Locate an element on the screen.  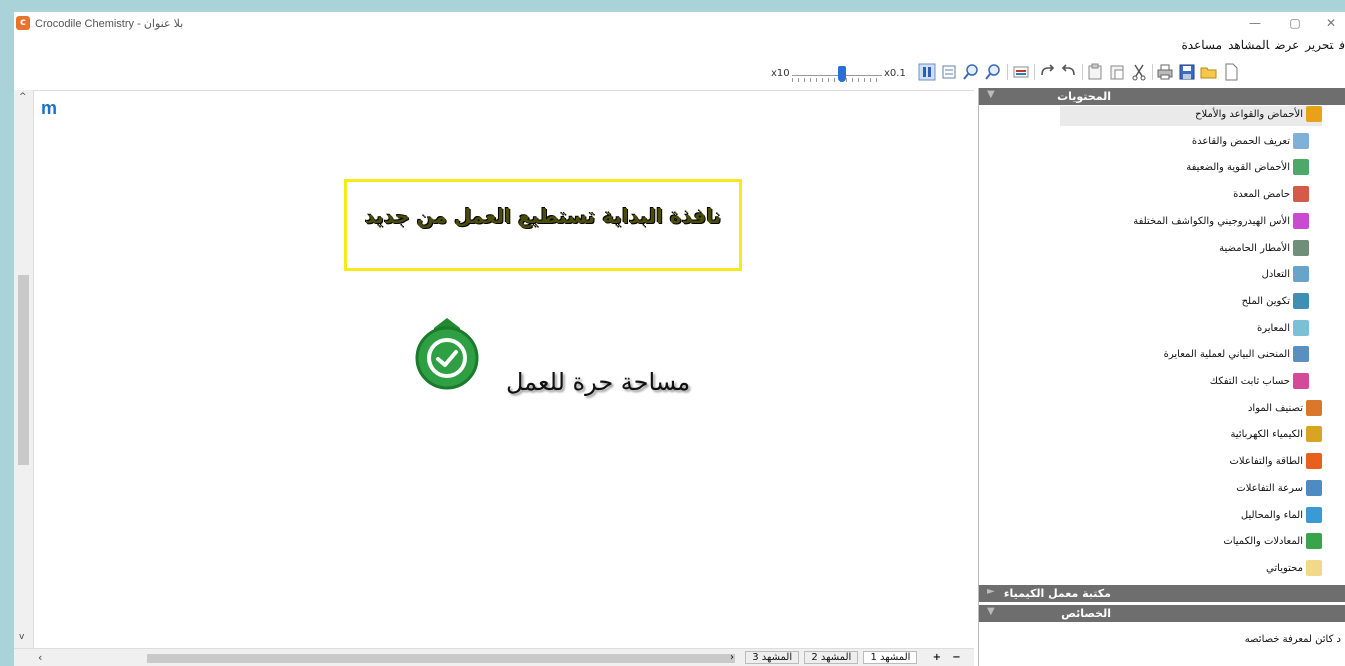
zoom-slider-thumb is located at coordinates (841, 74).